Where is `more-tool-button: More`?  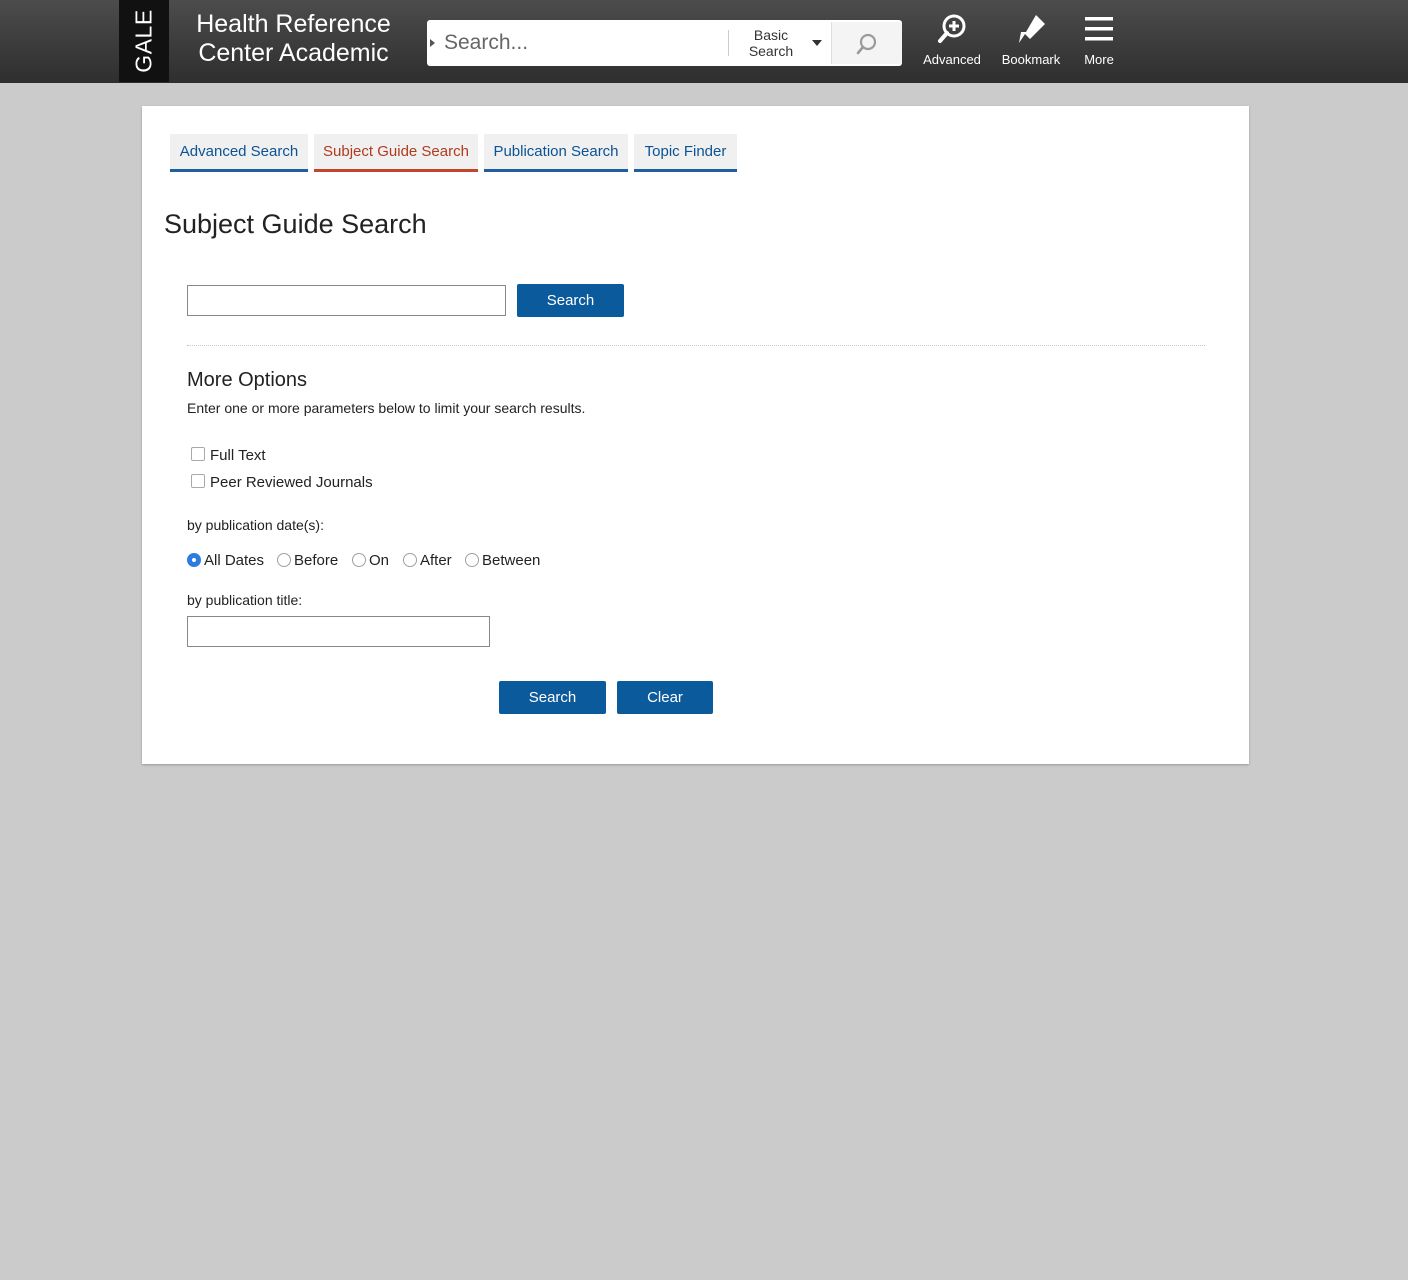 more-tool-button: More is located at coordinates (1099, 39).